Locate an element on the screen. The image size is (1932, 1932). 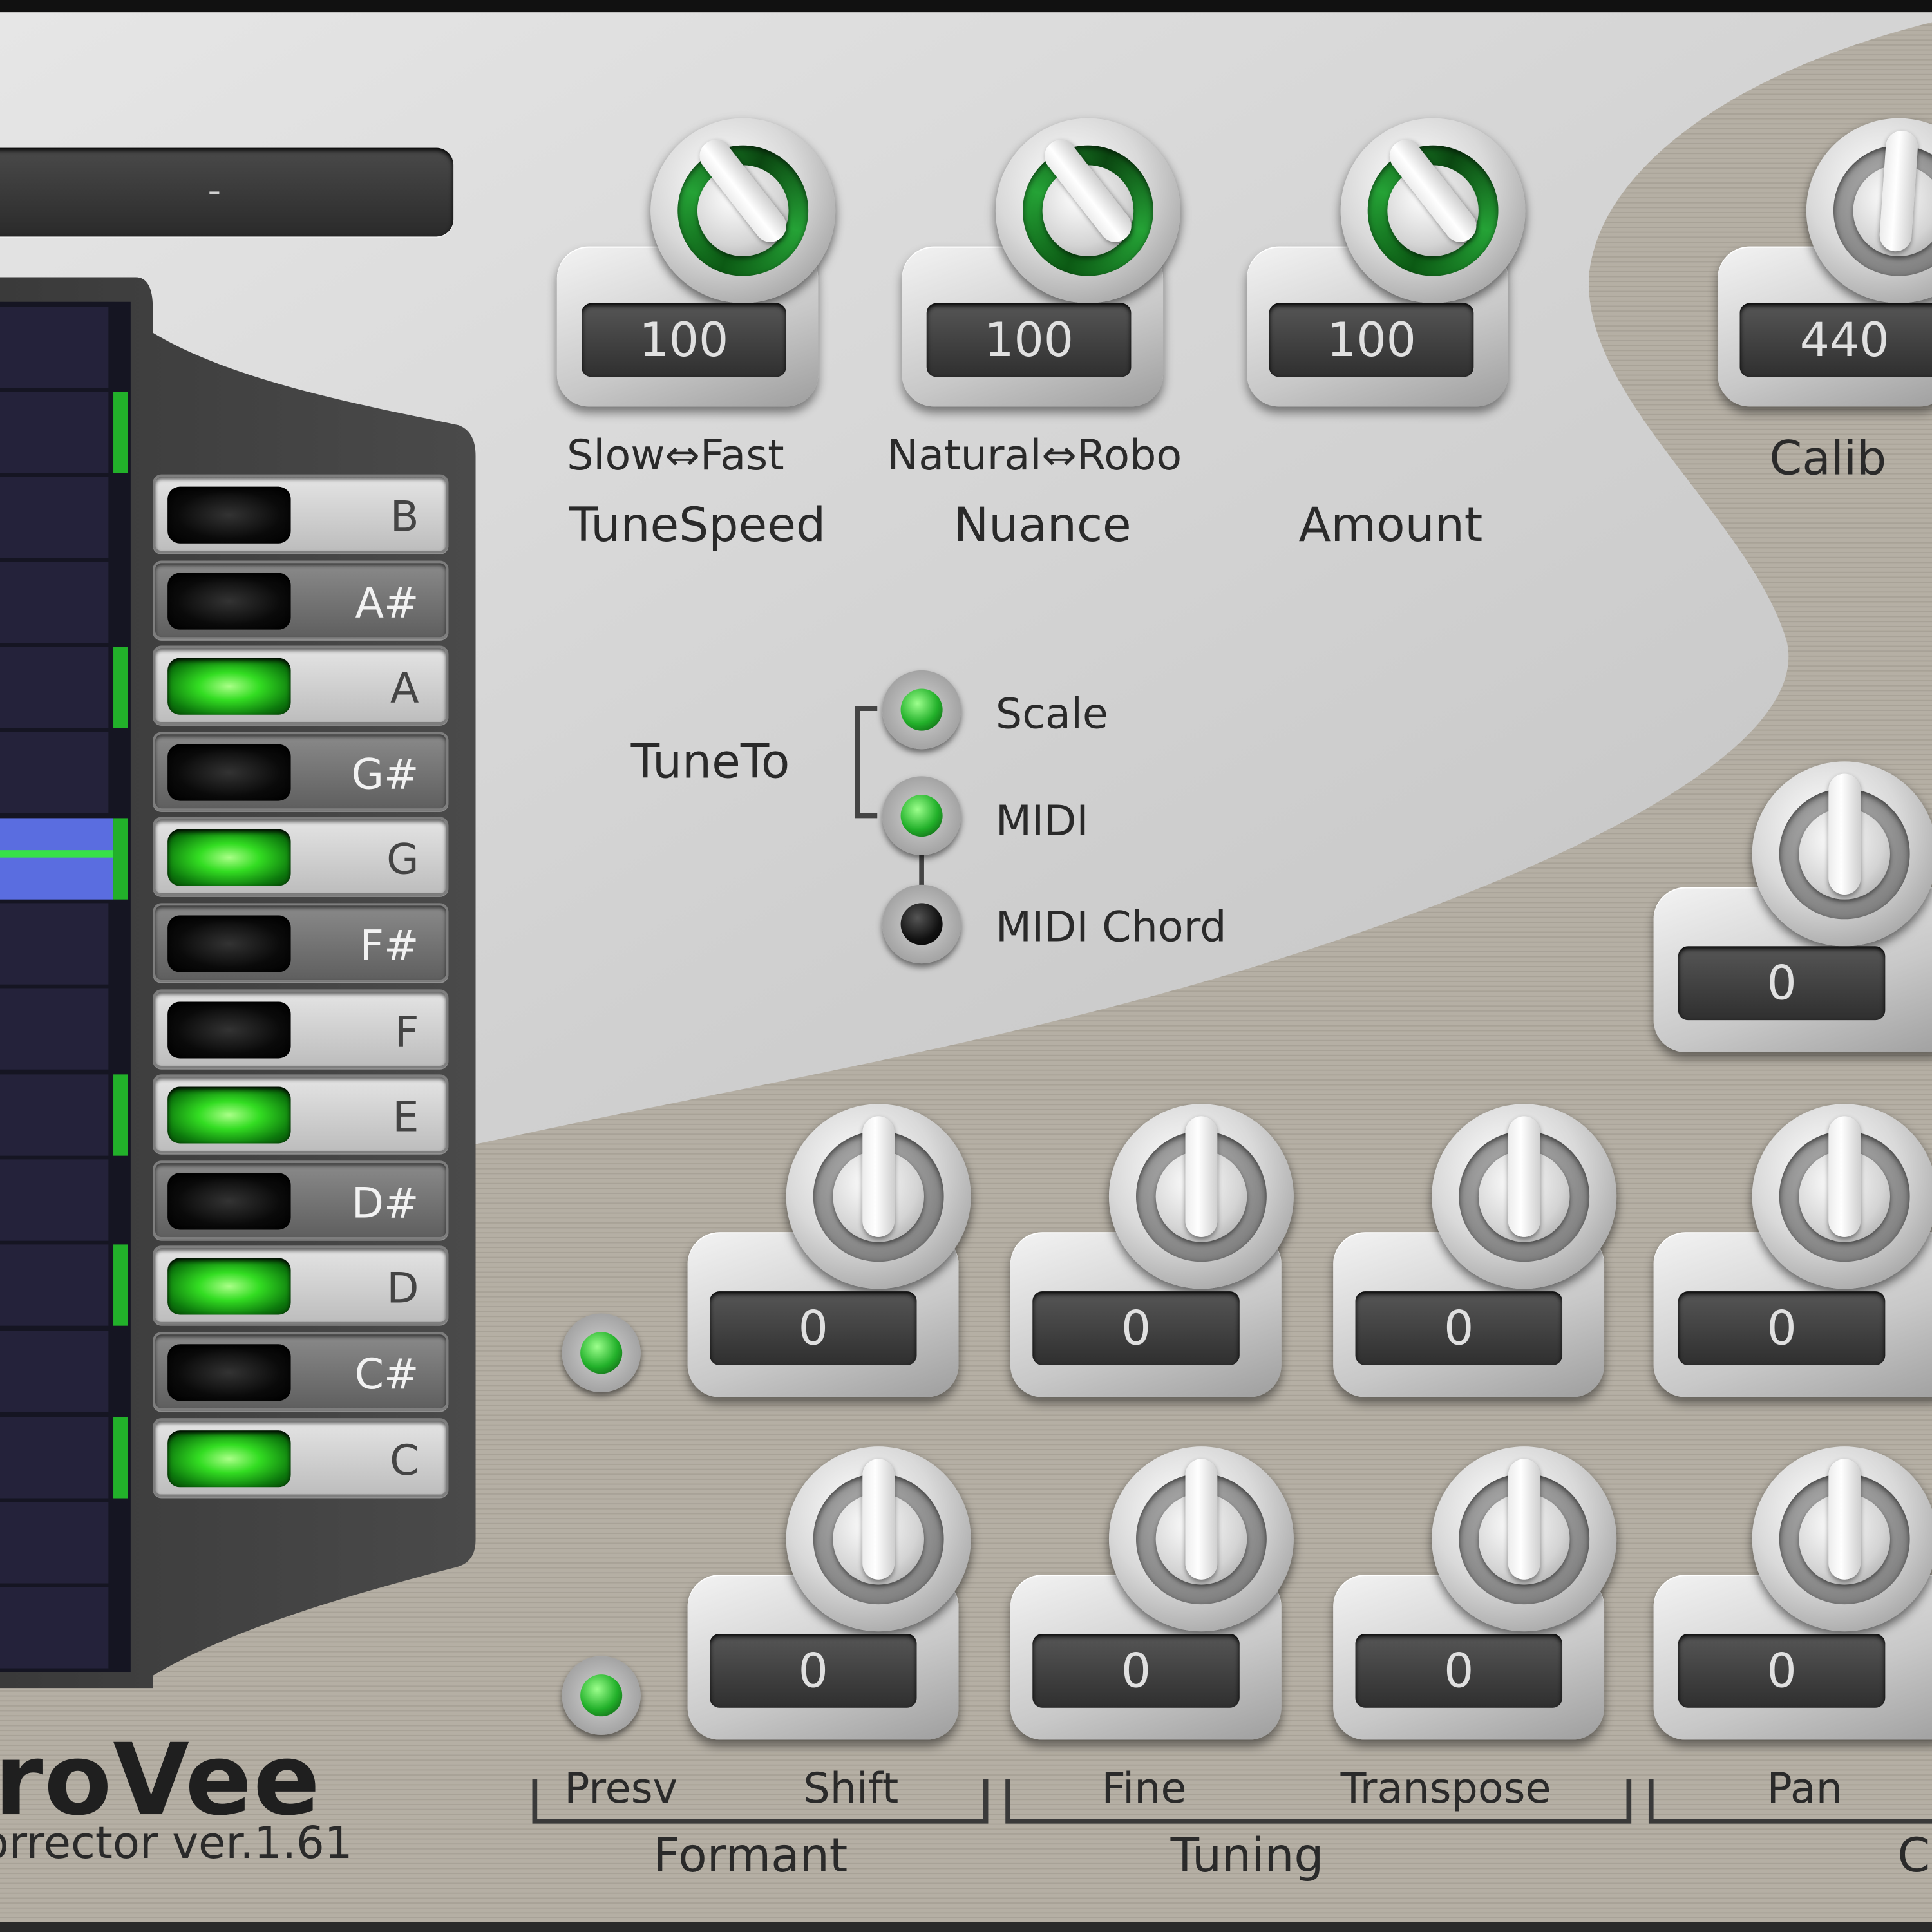
fine-label: Fine is located at coordinates (1144, 1789).